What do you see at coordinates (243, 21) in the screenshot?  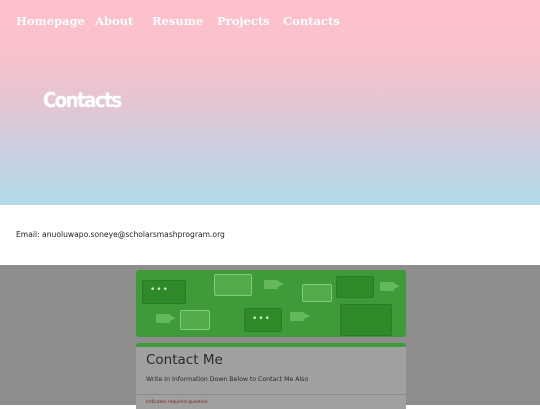 I see `nav-projects: Projects` at bounding box center [243, 21].